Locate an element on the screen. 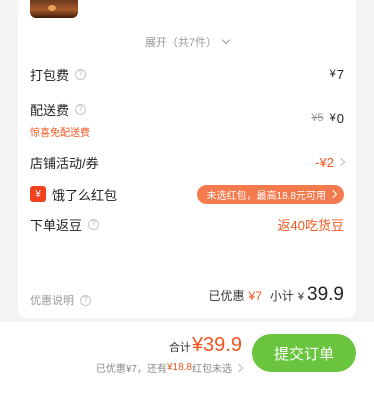 The height and width of the screenshot is (405, 374). subtotal-value: 39.9 is located at coordinates (325, 294).